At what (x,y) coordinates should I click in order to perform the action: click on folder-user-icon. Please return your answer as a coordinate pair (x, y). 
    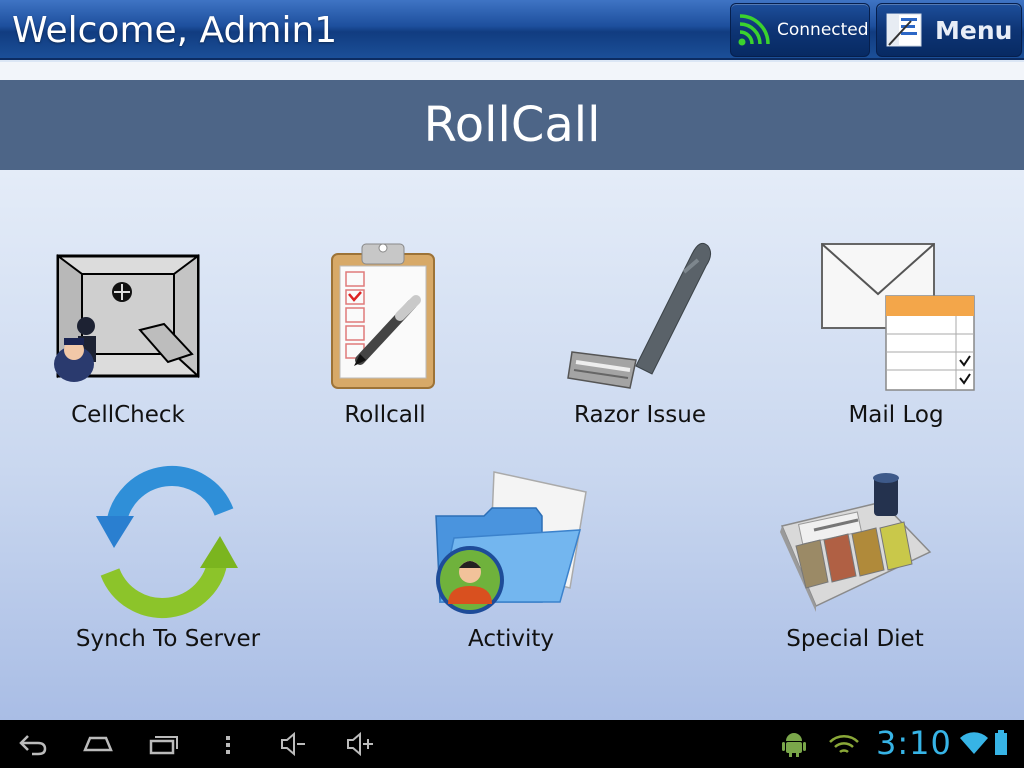
    Looking at the image, I should click on (511, 542).